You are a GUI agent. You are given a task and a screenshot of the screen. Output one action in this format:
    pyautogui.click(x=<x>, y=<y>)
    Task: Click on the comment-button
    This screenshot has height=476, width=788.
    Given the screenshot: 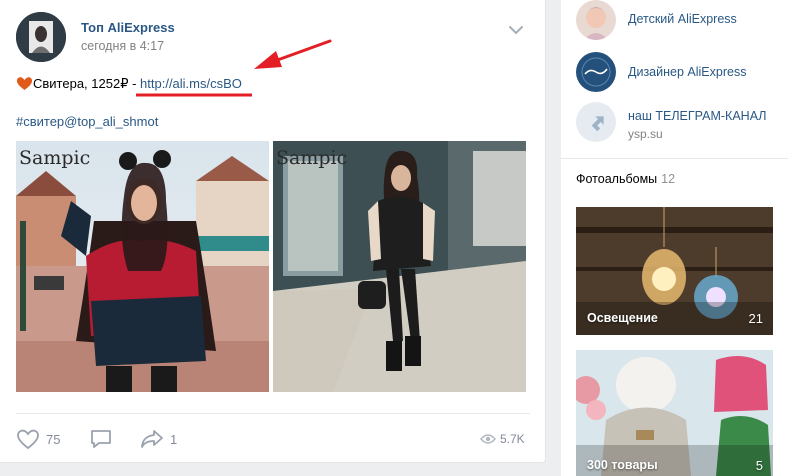 What is the action you would take?
    pyautogui.click(x=101, y=439)
    